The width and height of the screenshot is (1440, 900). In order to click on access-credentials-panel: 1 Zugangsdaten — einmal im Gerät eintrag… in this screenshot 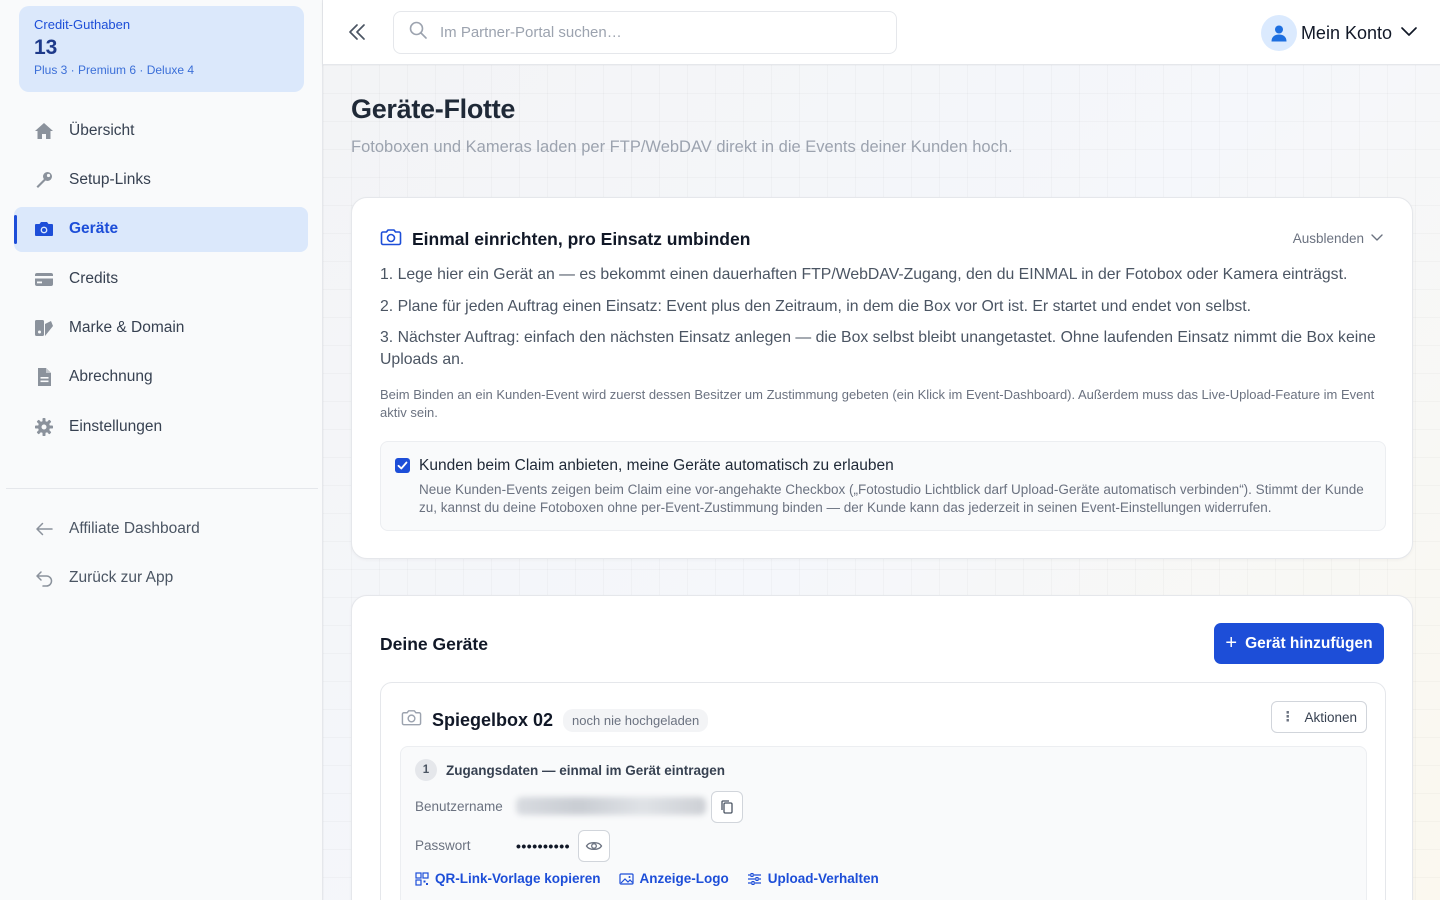, I will do `click(883, 823)`.